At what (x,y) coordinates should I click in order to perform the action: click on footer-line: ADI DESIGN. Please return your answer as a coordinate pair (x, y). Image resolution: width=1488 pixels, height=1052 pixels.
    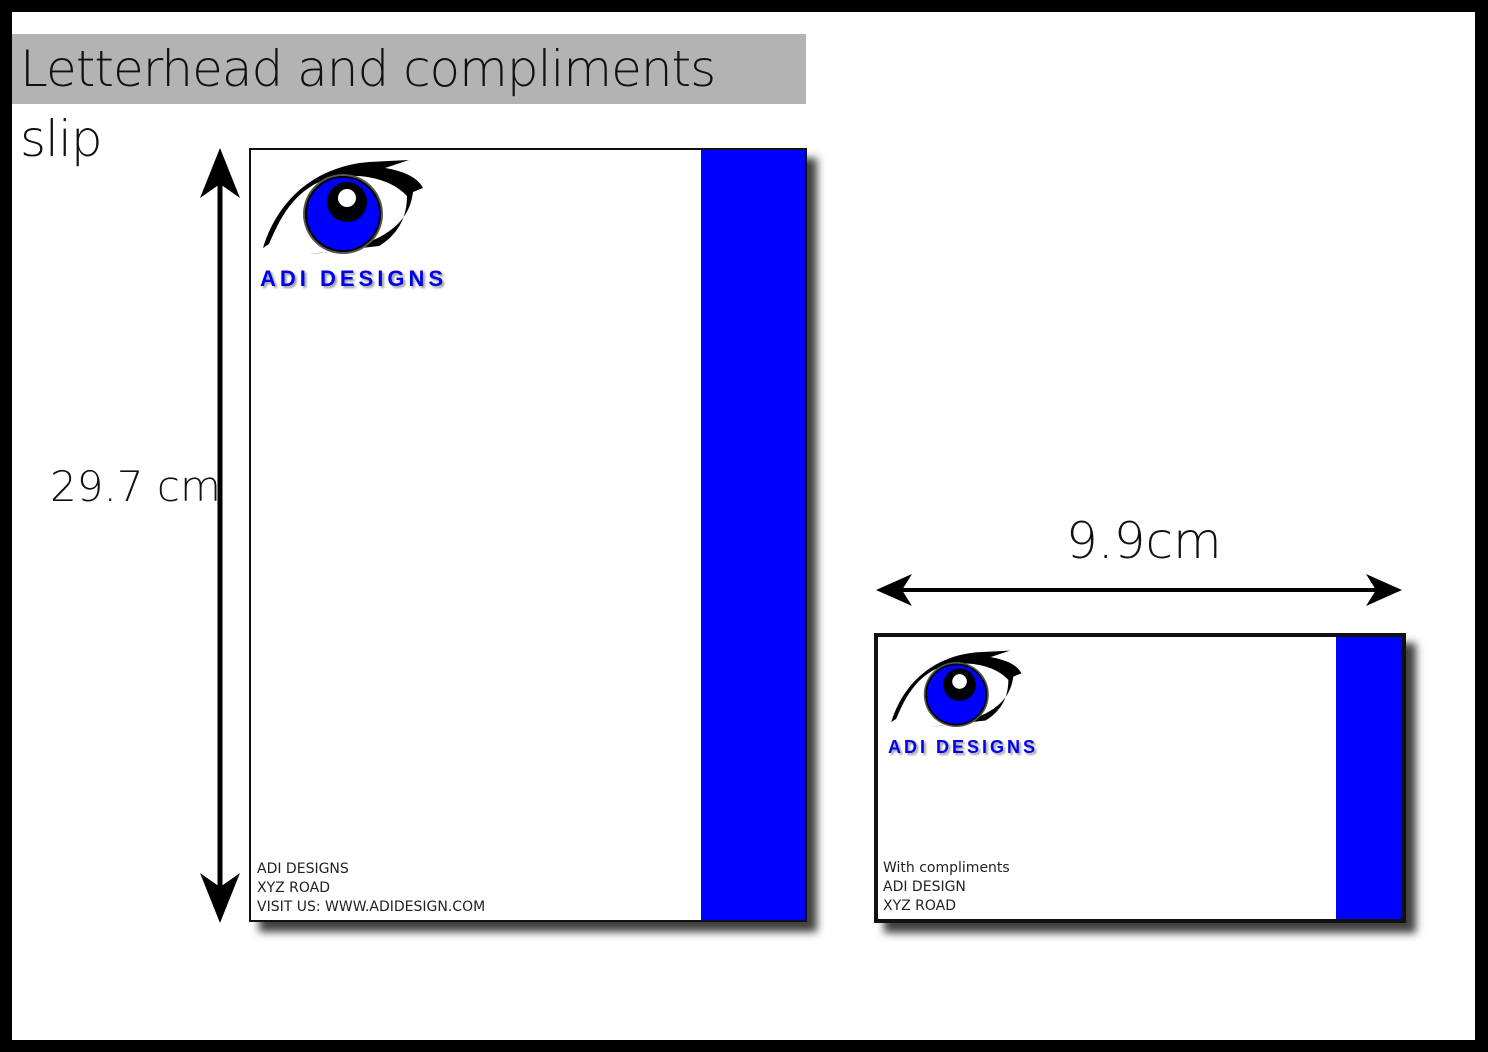
    Looking at the image, I should click on (924, 887).